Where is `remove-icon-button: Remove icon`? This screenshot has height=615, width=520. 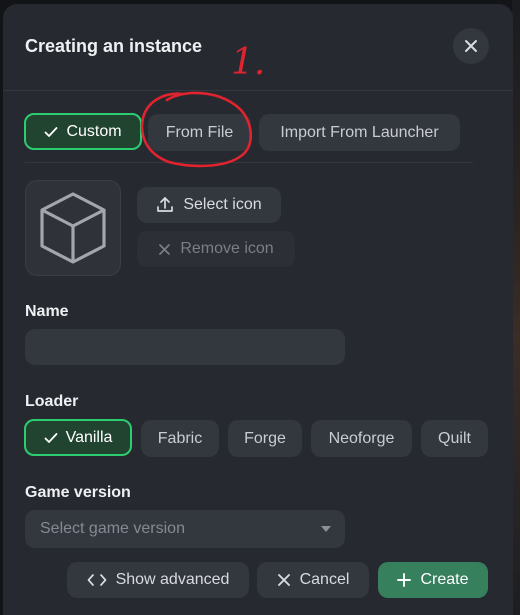 remove-icon-button: Remove icon is located at coordinates (216, 249).